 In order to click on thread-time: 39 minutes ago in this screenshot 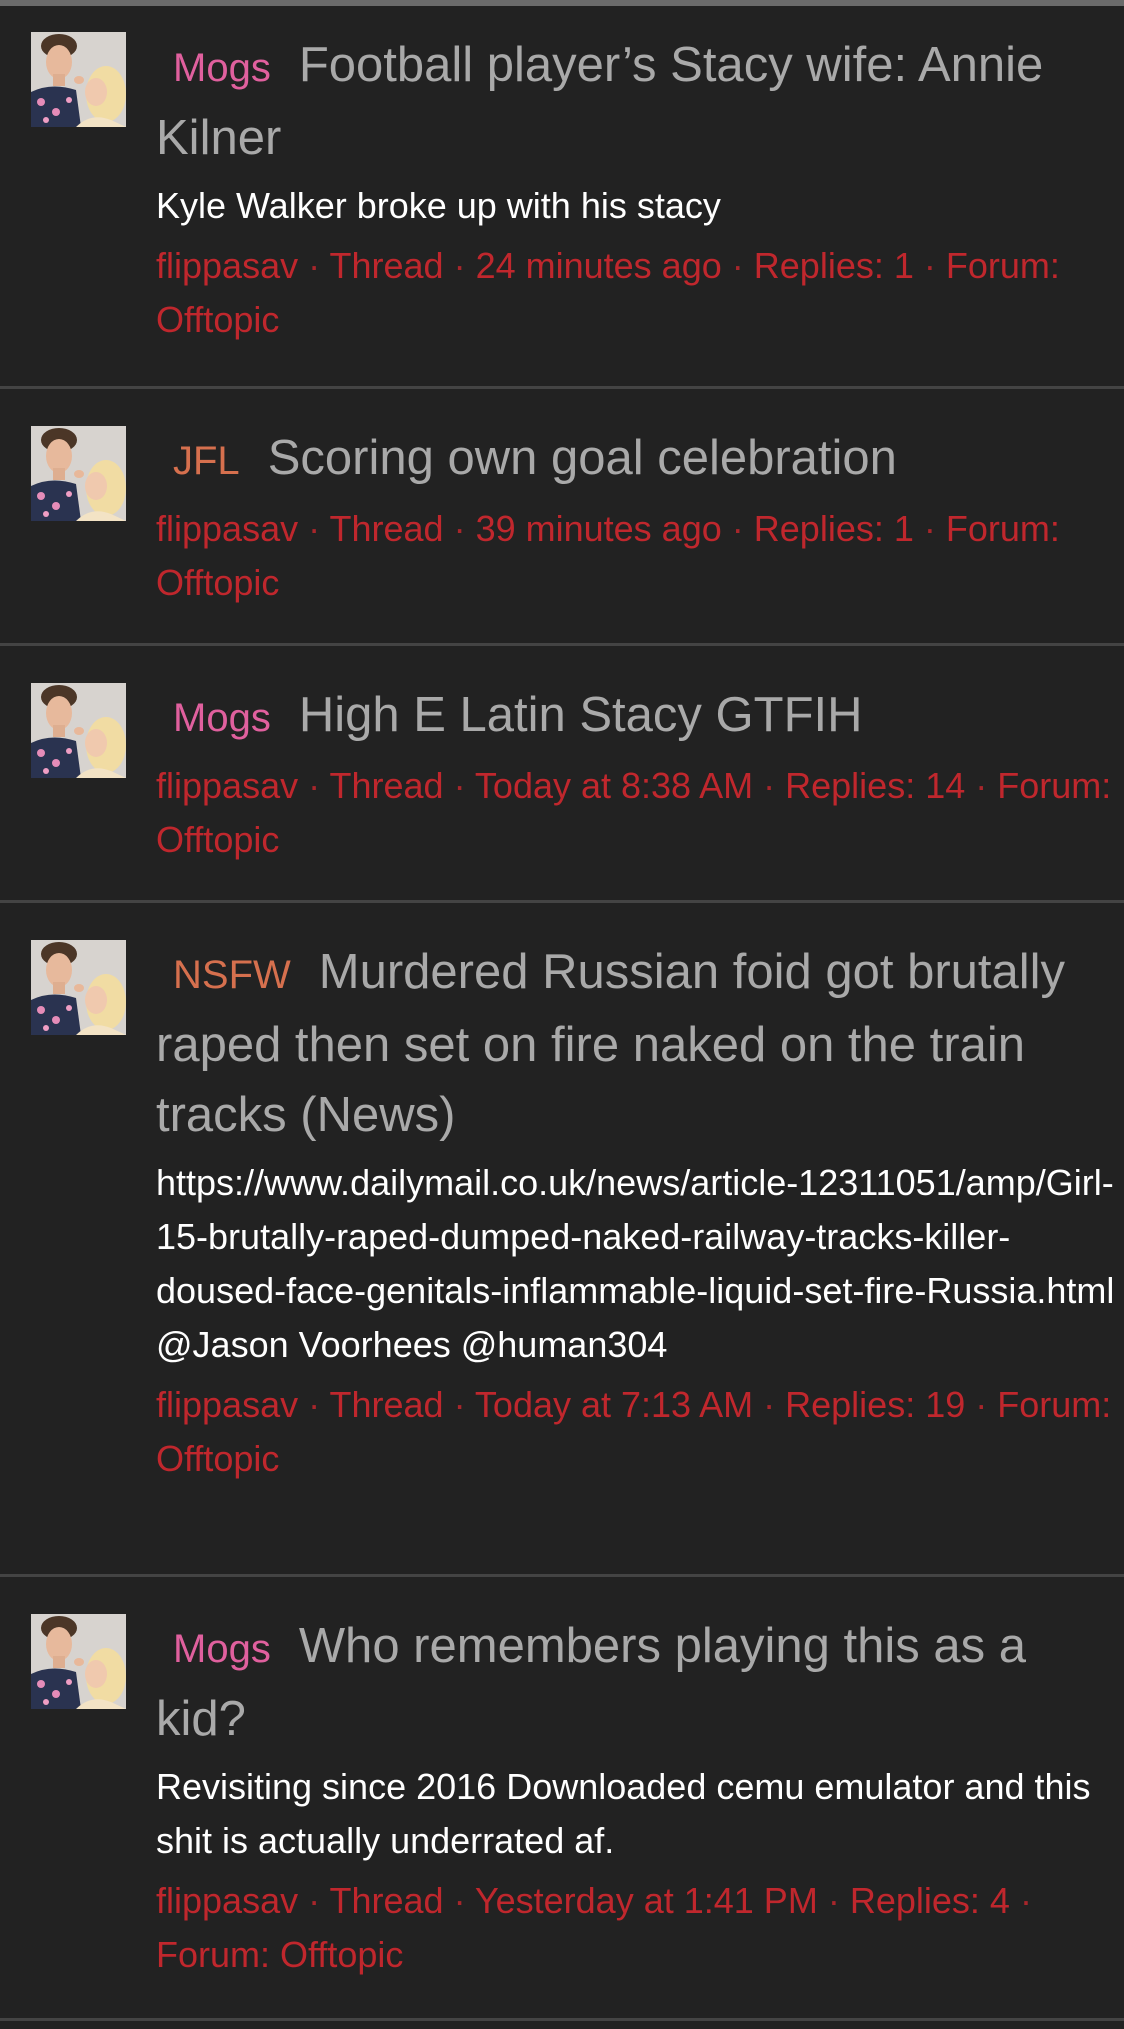, I will do `click(598, 528)`.